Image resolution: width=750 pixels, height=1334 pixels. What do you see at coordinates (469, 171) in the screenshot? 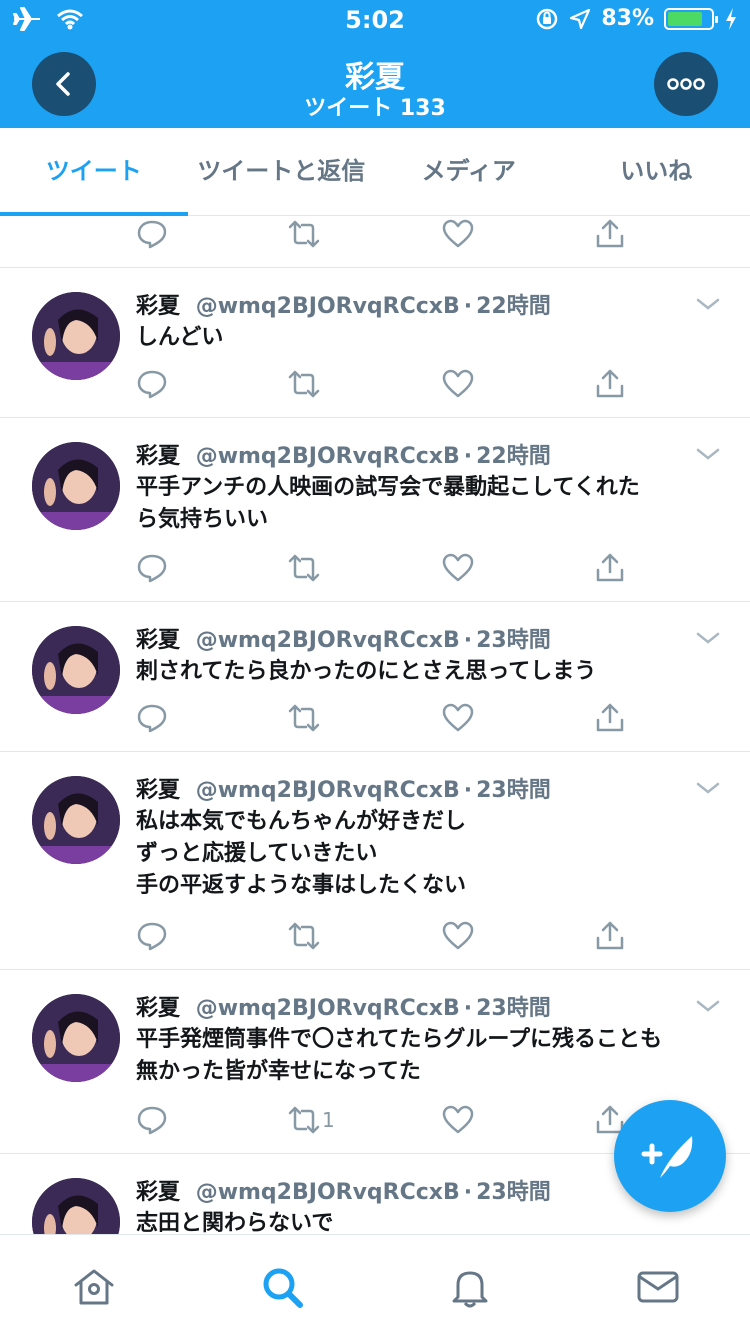
I see `tab-media: メディア` at bounding box center [469, 171].